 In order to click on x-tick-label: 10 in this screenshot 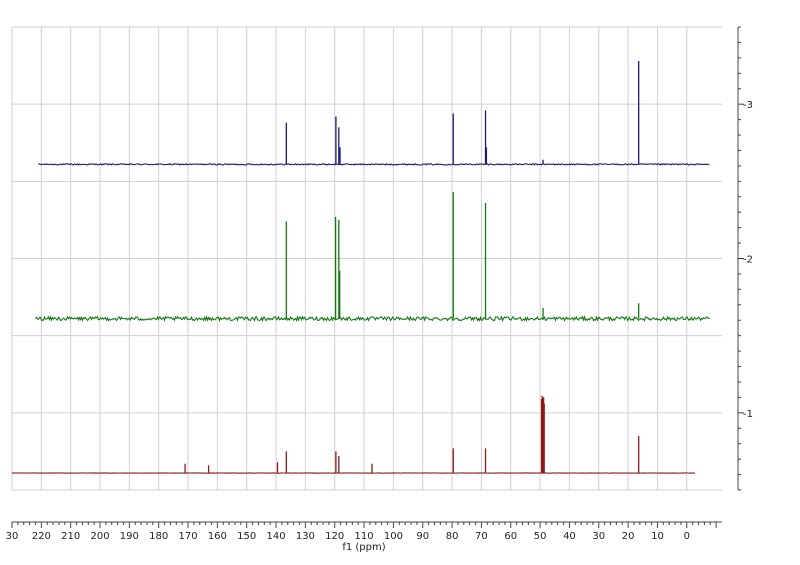, I will do `click(657, 536)`.